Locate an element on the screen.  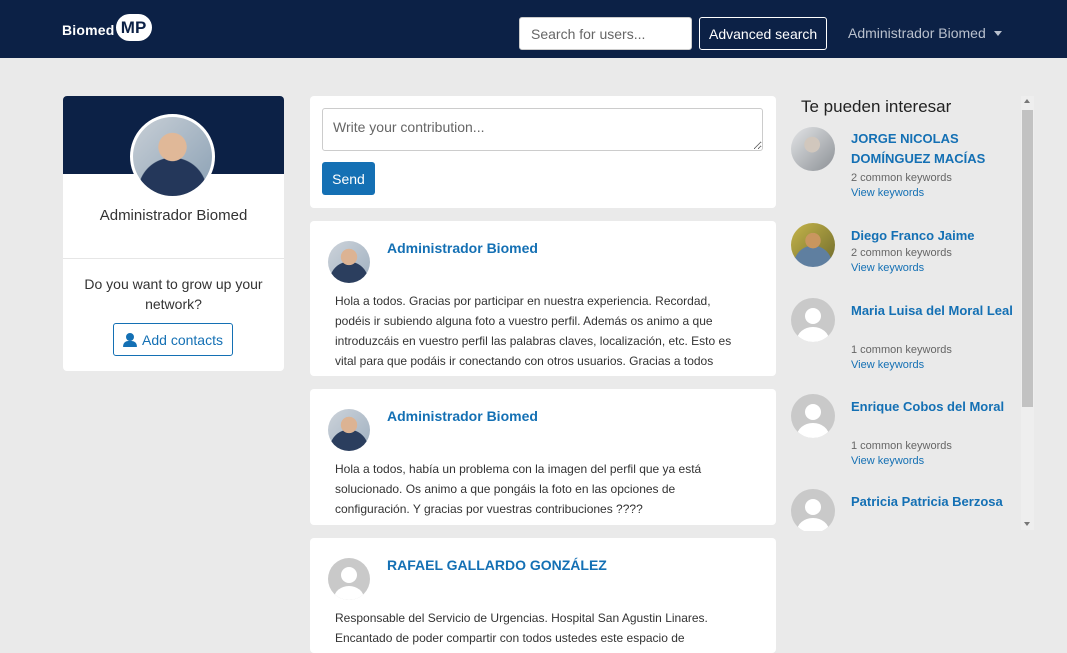
user-menu-label: Administrador Biomed is located at coordinates (917, 33).